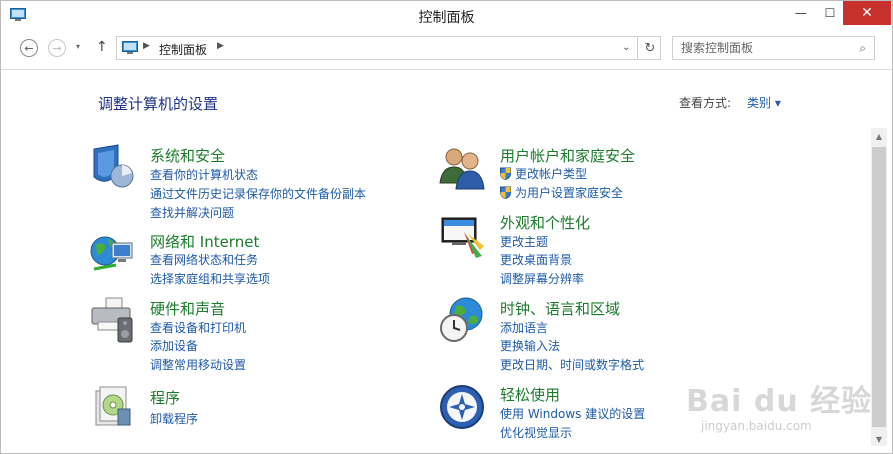  What do you see at coordinates (158, 104) in the screenshot?
I see `page-title: 调整计算机的设置` at bounding box center [158, 104].